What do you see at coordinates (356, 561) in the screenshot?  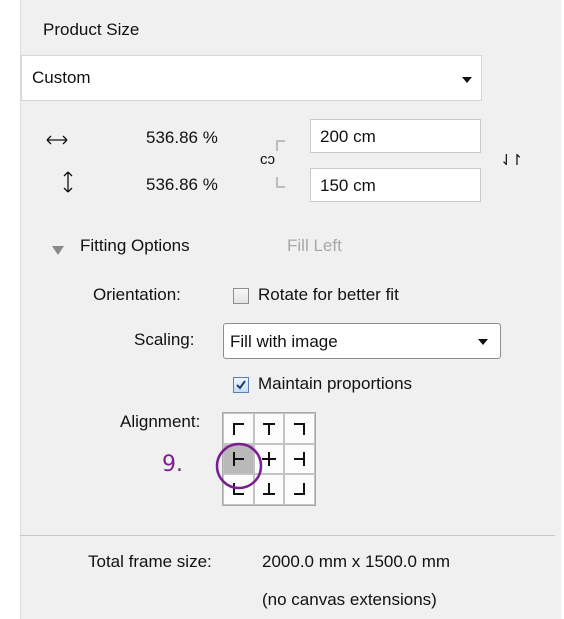 I see `total-frame-value: 2000.0 mm x 1500.0 mm` at bounding box center [356, 561].